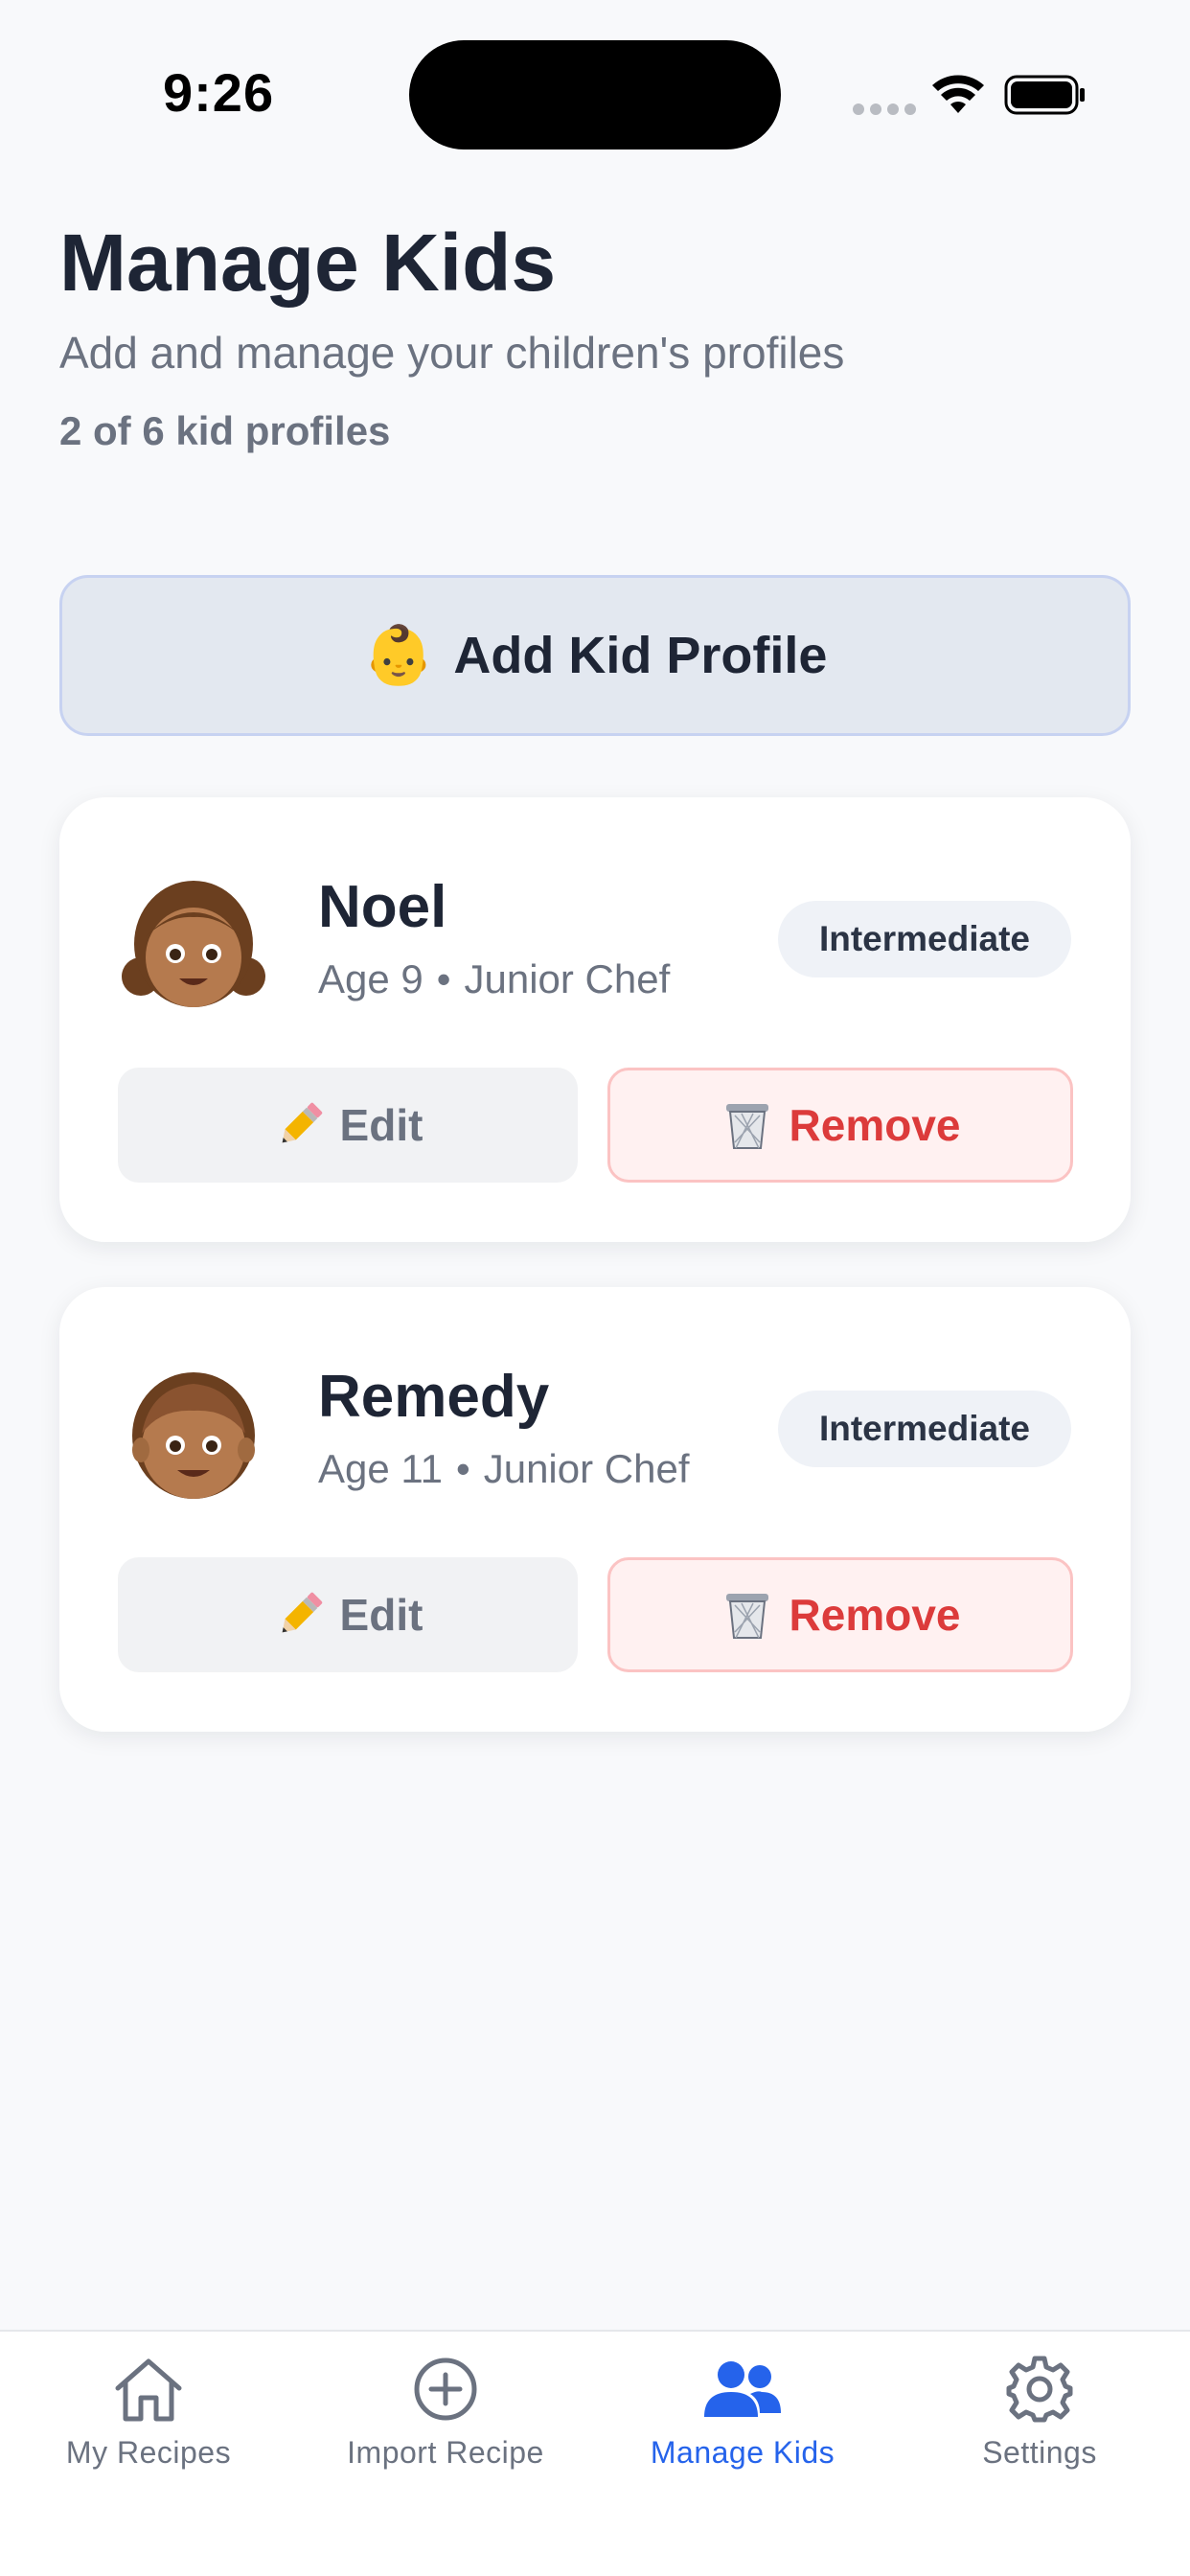 The height and width of the screenshot is (2576, 1190). Describe the element at coordinates (308, 263) in the screenshot. I see `page-title: Manage Kids` at that location.